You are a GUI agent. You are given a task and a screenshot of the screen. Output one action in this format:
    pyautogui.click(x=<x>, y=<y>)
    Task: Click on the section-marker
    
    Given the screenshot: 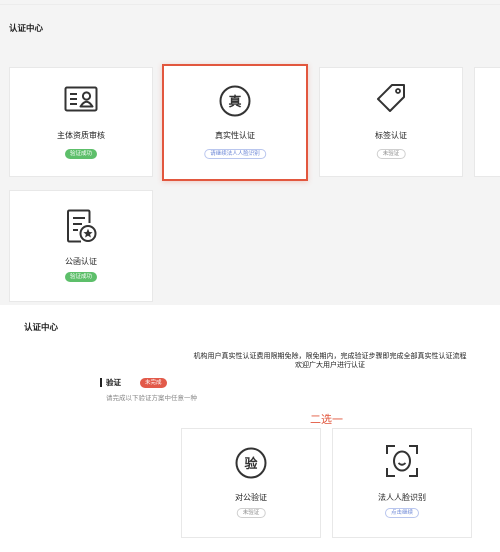 What is the action you would take?
    pyautogui.click(x=101, y=382)
    